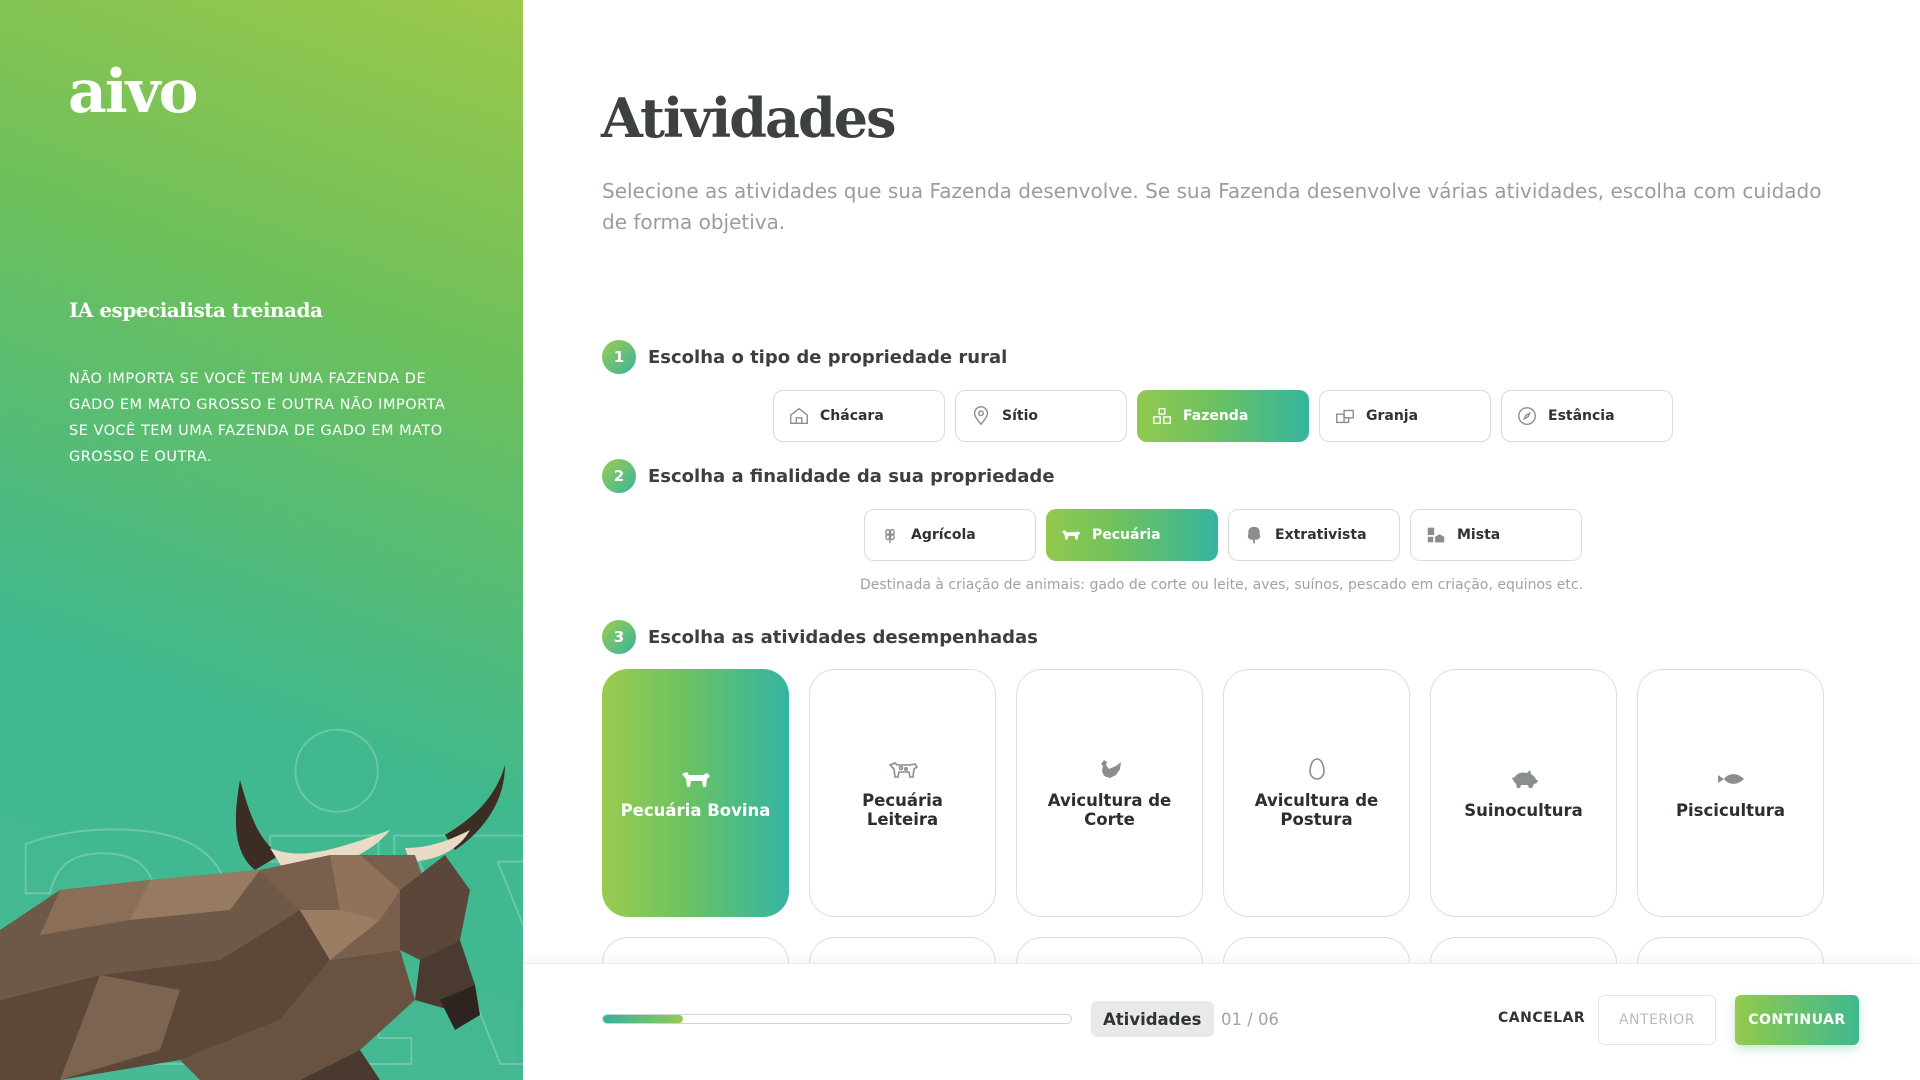 Image resolution: width=1920 pixels, height=1080 pixels. I want to click on tree-icon, so click(1254, 535).